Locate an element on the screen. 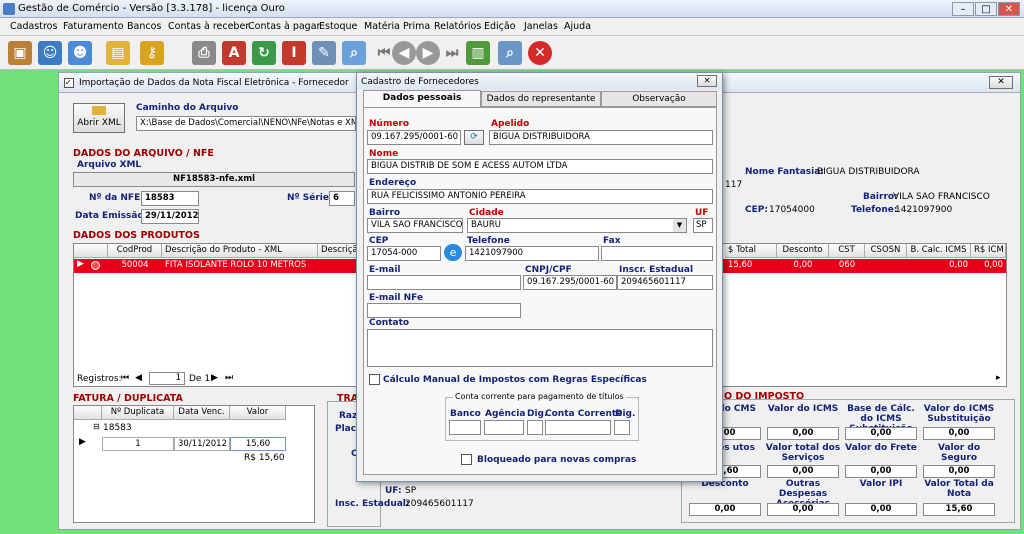 This screenshot has width=1024, height=534. tools-icon: ✎ is located at coordinates (324, 53).